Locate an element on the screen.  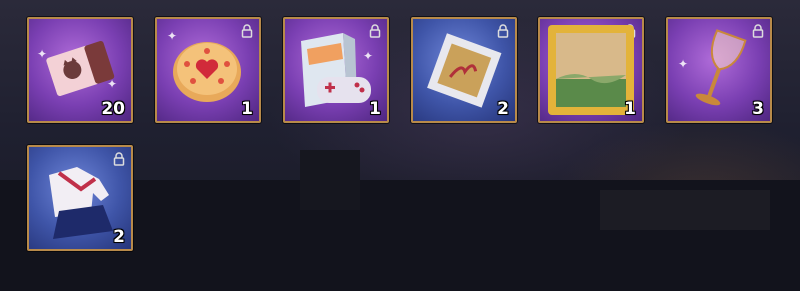
inventory-slot-ticket: ✦ ✦ 20 is located at coordinates (80, 70).